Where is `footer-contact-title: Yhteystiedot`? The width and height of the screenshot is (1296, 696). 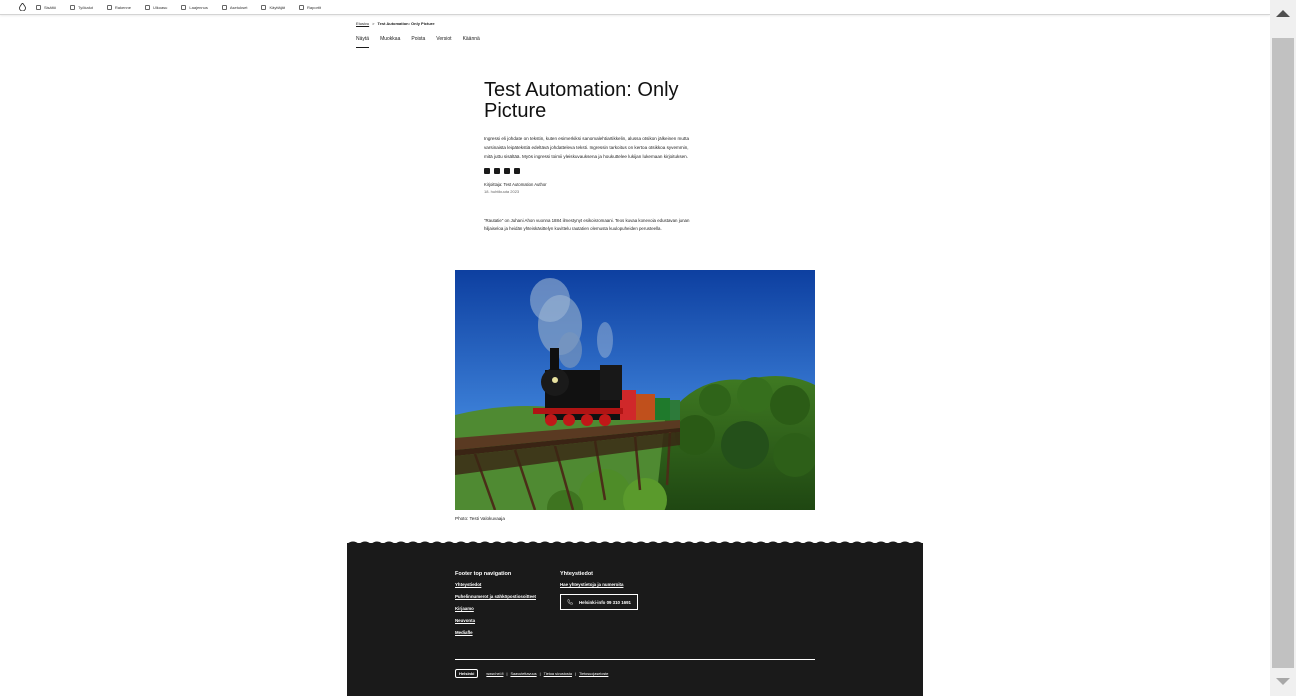 footer-contact-title: Yhteystiedot is located at coordinates (577, 574).